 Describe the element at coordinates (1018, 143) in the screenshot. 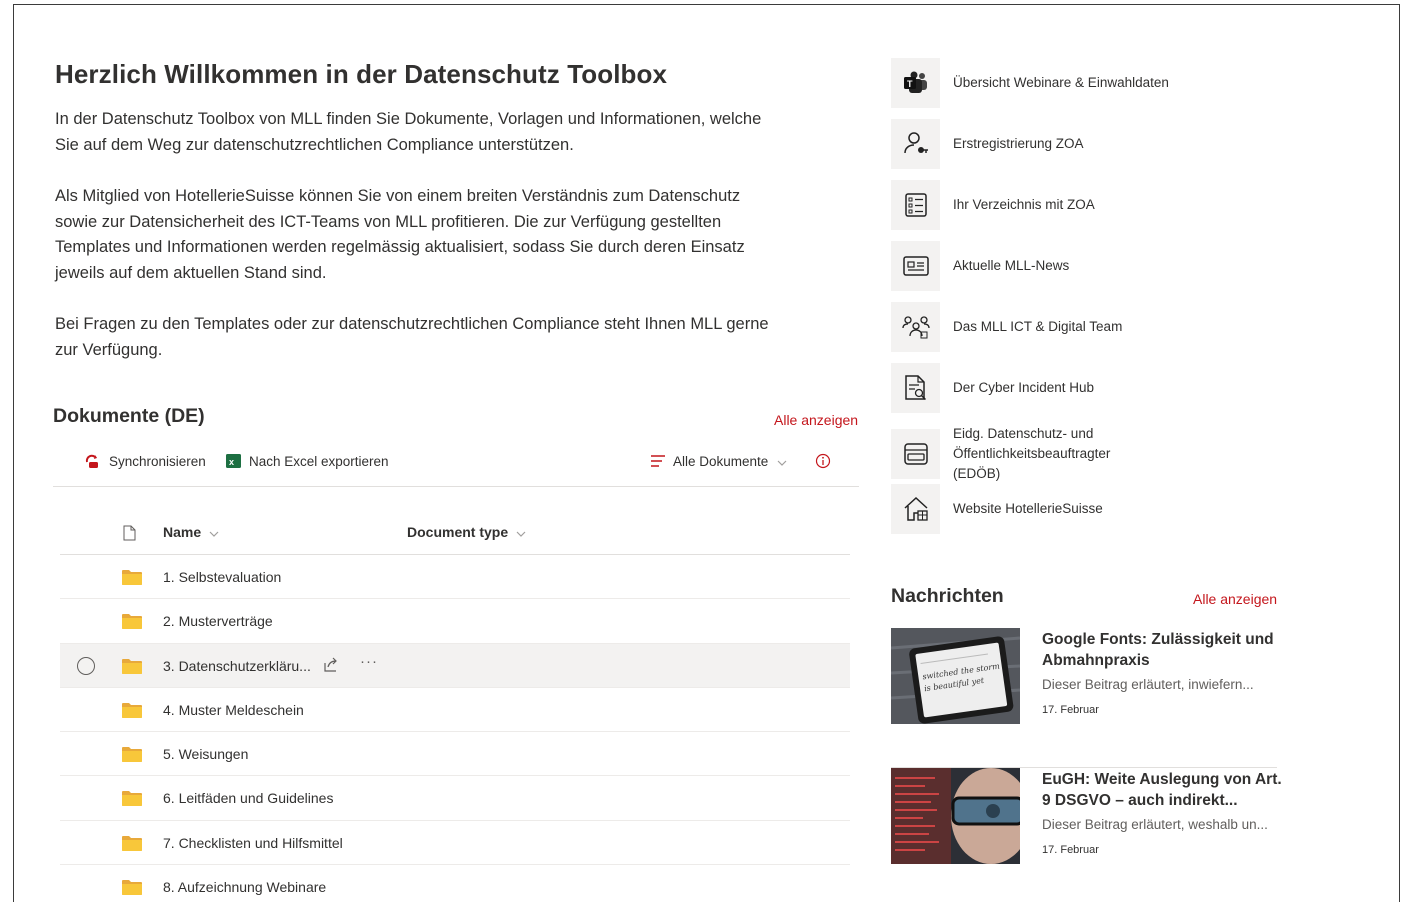

I see `quick-link-label: Erstregistrierung ZOA` at that location.